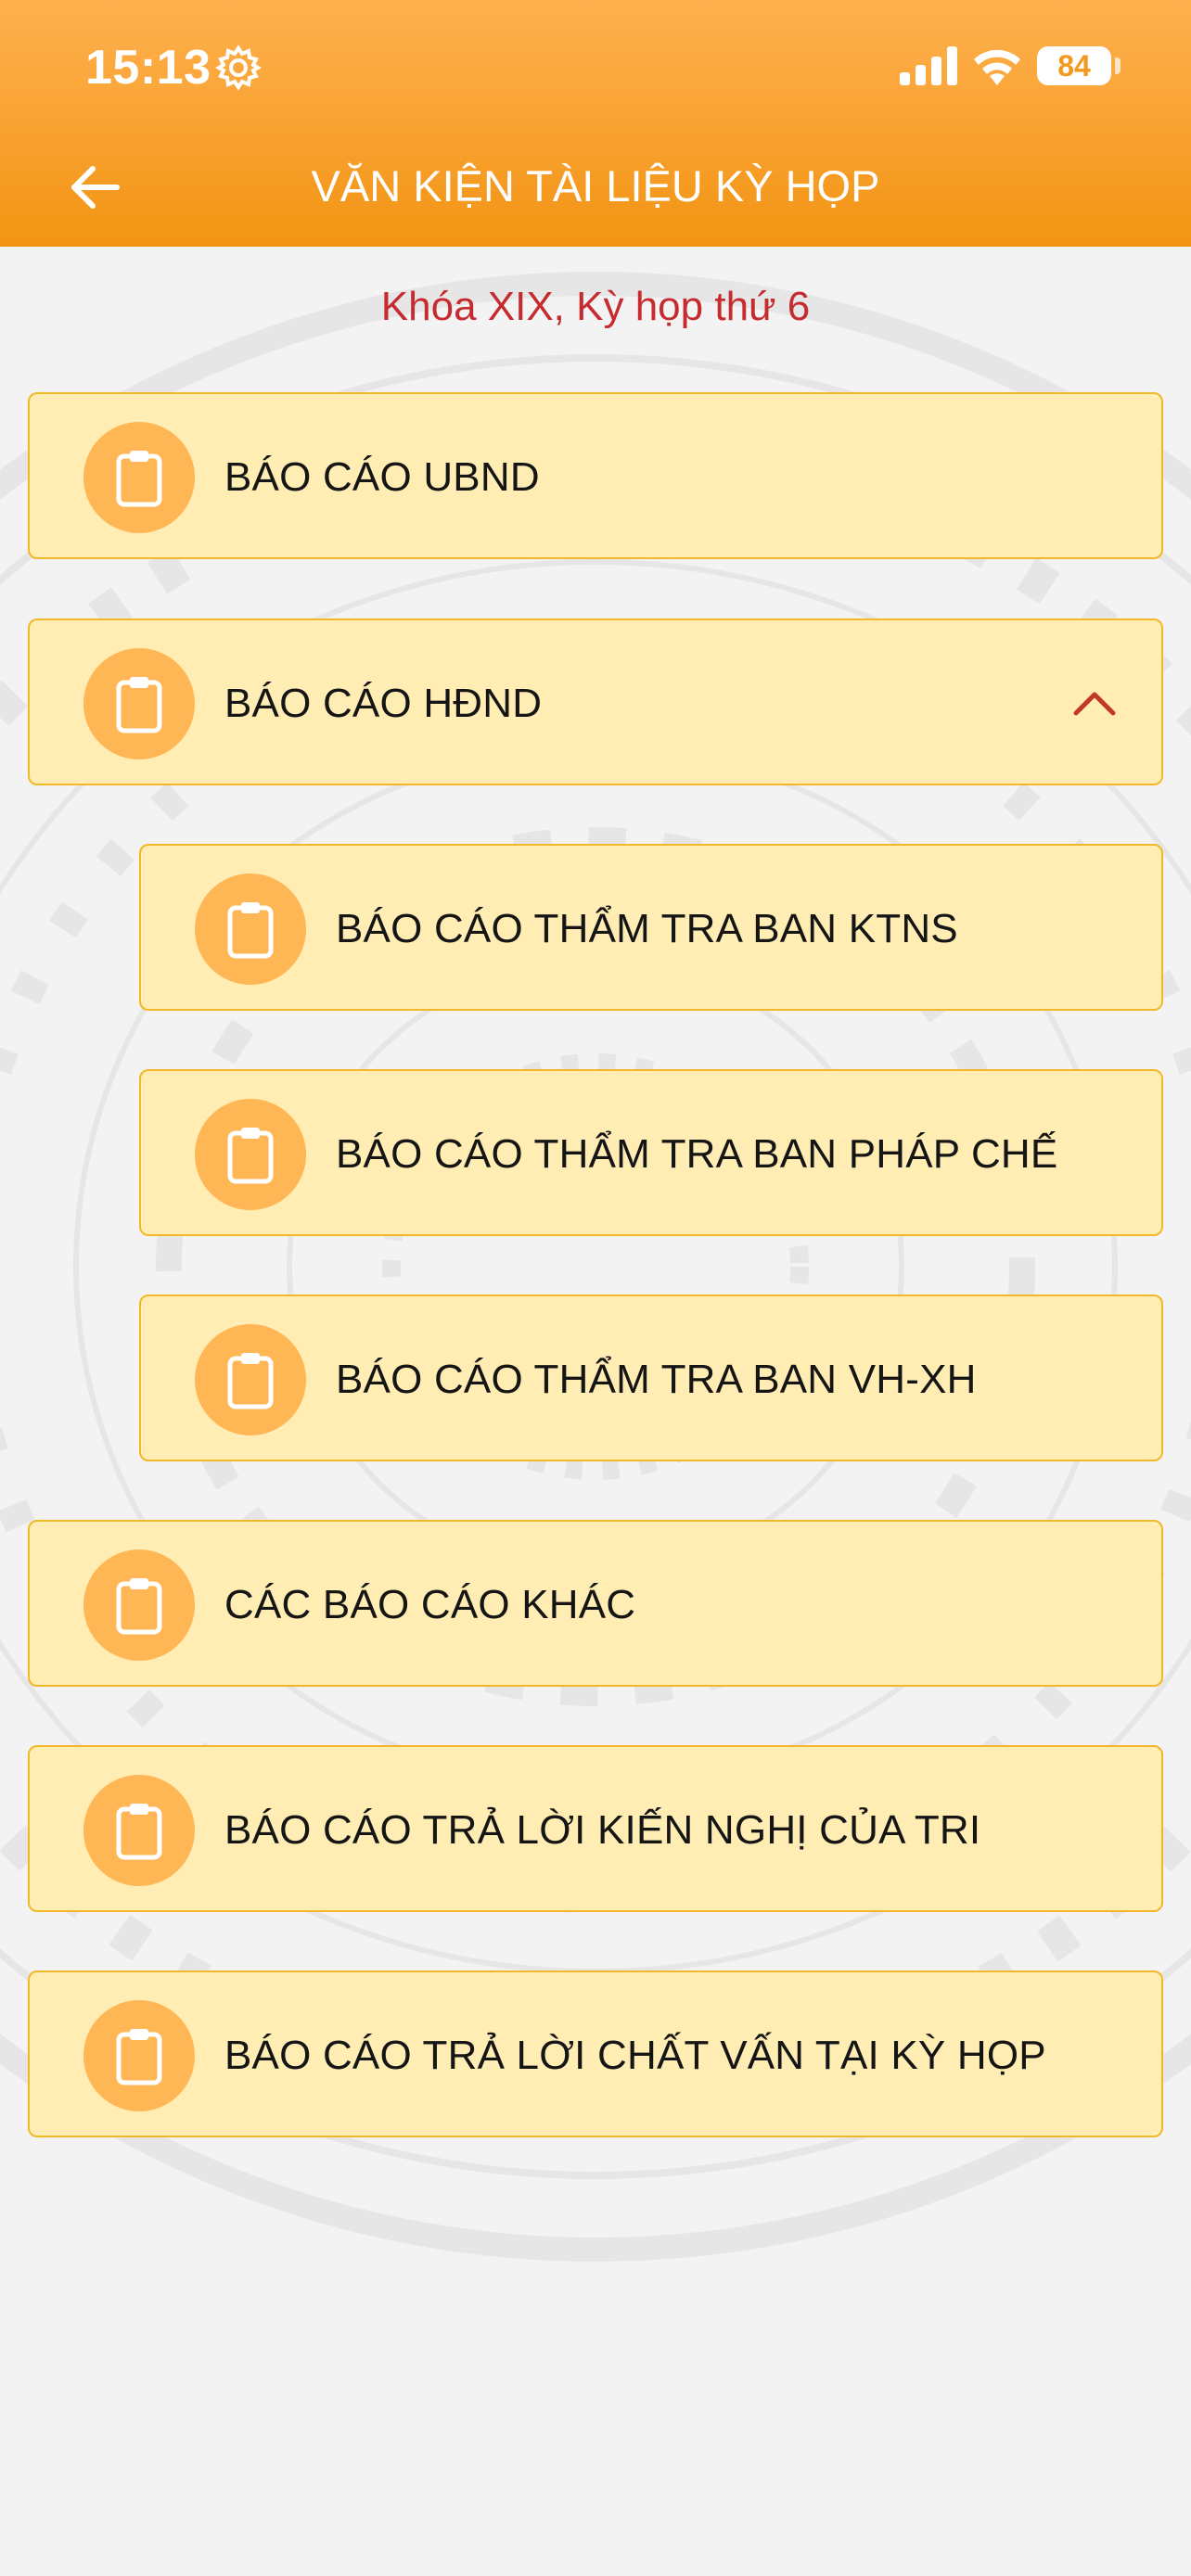 The height and width of the screenshot is (2576, 1191). I want to click on gear-icon, so click(238, 68).